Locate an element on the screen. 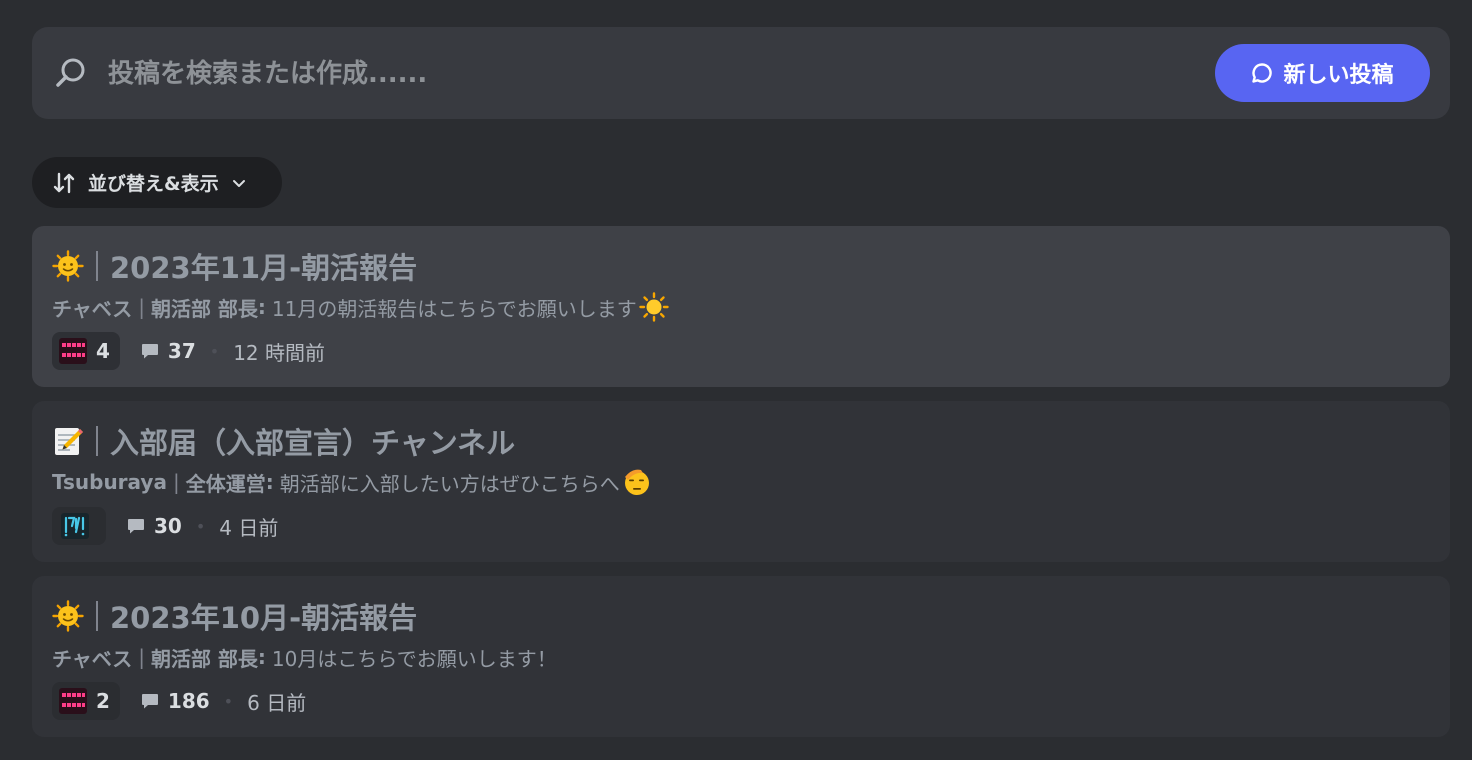  post-title: 2023年11月-朝活報告 is located at coordinates (264, 268).